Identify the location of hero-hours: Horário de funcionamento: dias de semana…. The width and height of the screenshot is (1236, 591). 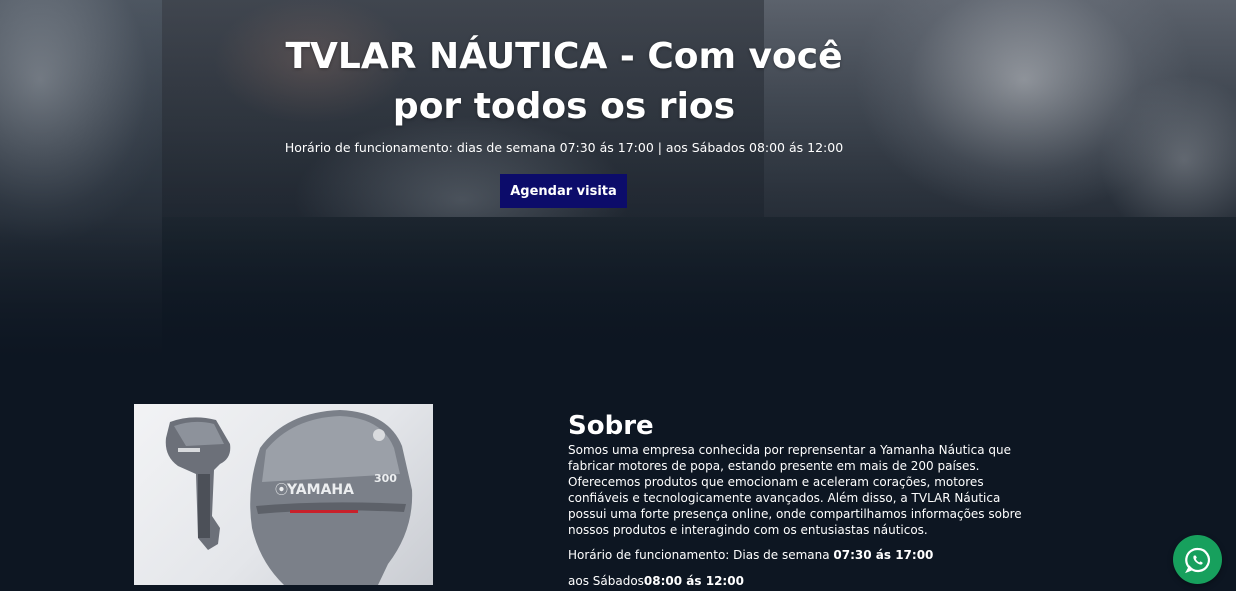
(564, 147).